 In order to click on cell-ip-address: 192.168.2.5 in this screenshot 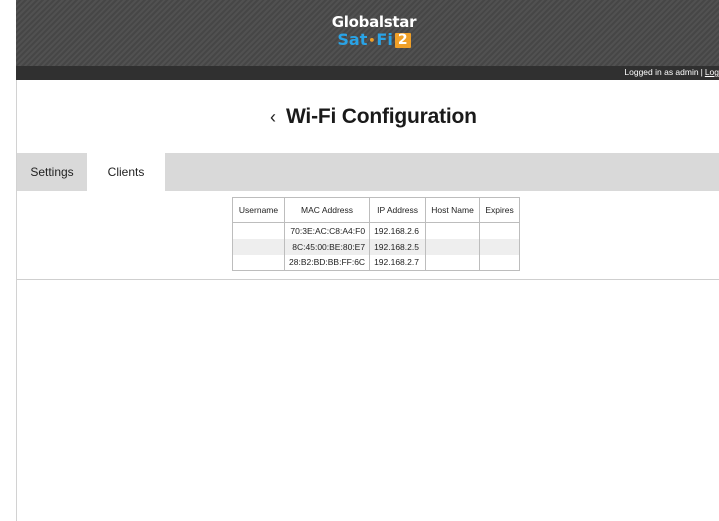, I will do `click(398, 246)`.